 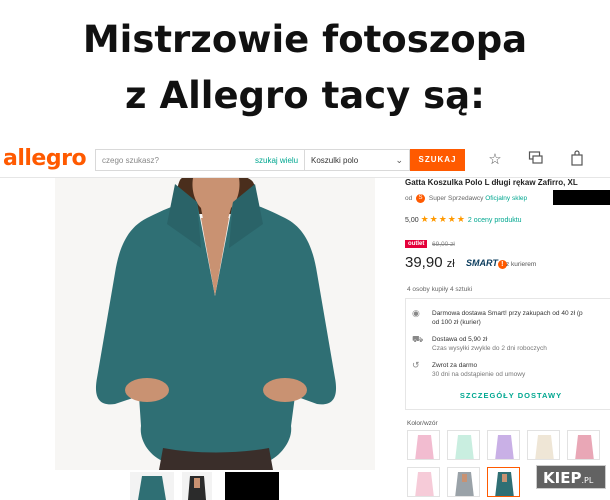 What do you see at coordinates (443, 219) in the screenshot?
I see `rating-stars-icon: ★★★★★` at bounding box center [443, 219].